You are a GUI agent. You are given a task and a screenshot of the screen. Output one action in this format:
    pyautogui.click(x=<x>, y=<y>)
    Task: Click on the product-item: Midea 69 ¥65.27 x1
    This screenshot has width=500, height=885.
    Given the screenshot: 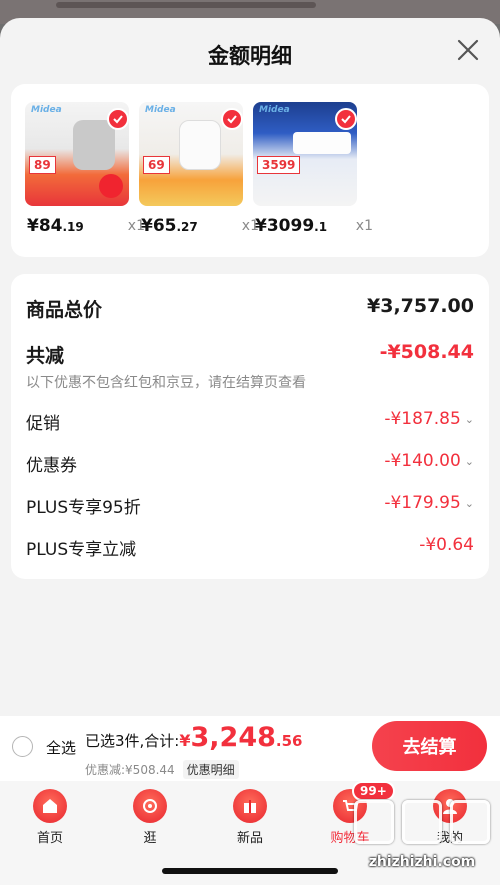 What is the action you would take?
    pyautogui.click(x=199, y=169)
    